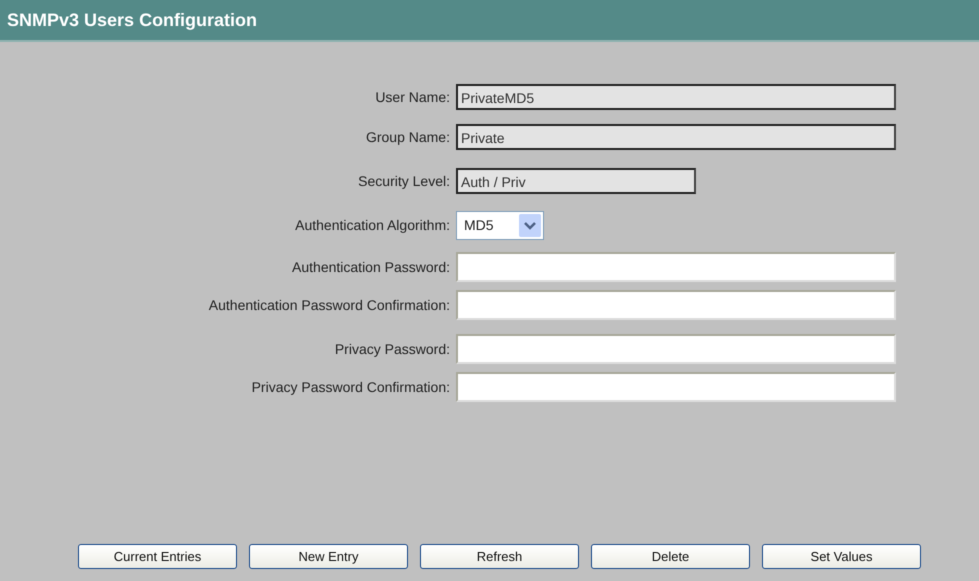 This screenshot has width=979, height=581. What do you see at coordinates (372, 225) in the screenshot?
I see `field-label: Authentication Algorithm:` at bounding box center [372, 225].